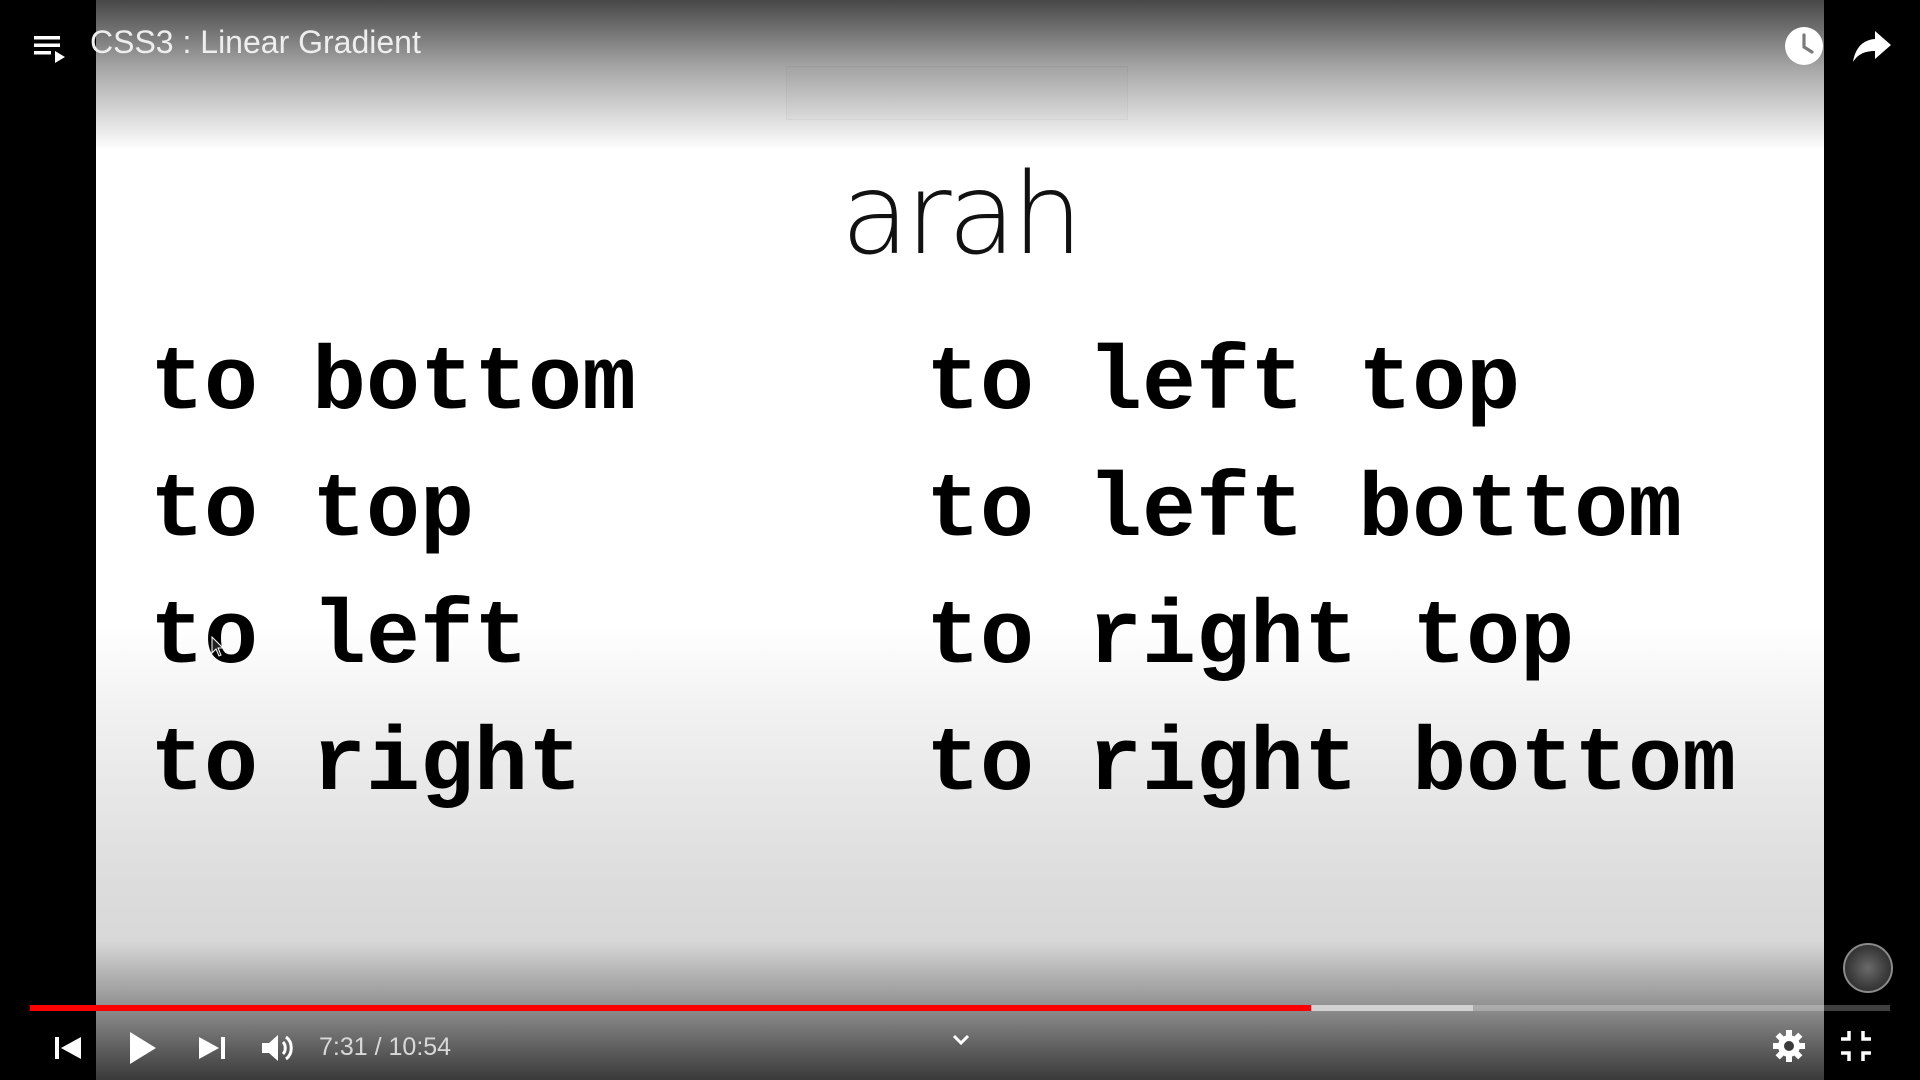 This screenshot has width=1920, height=1080. Describe the element at coordinates (393, 385) in the screenshot. I see `gradient-direction-item: to bottom` at that location.